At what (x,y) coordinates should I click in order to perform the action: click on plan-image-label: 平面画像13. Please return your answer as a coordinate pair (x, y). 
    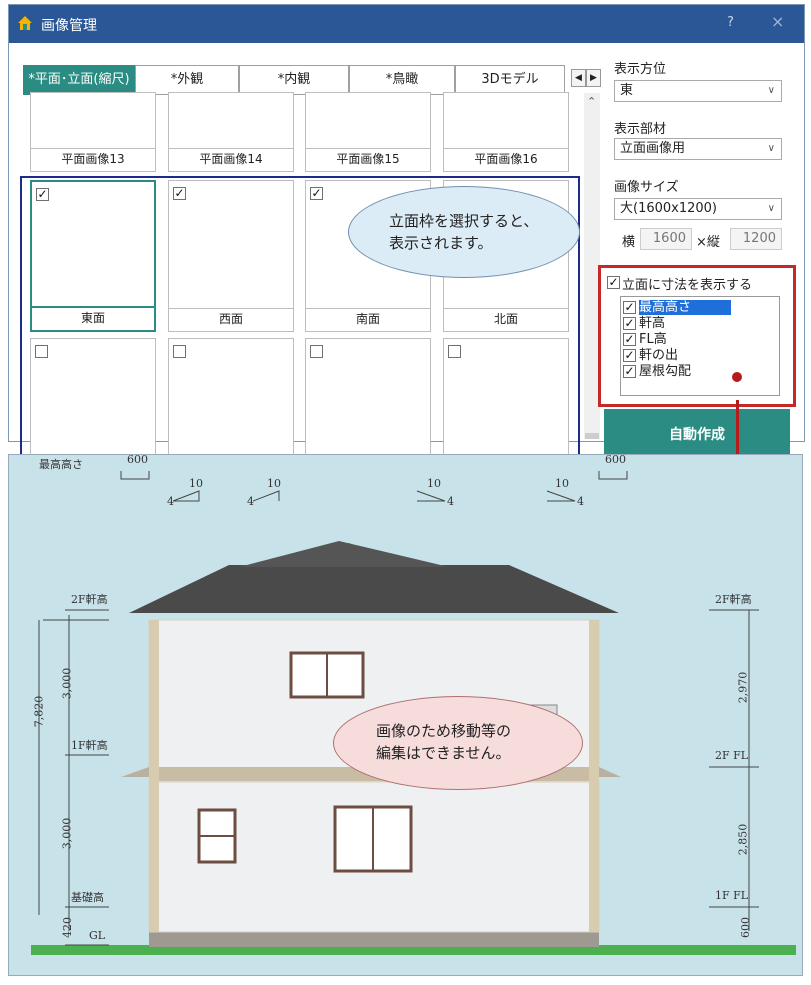
    Looking at the image, I should click on (93, 159).